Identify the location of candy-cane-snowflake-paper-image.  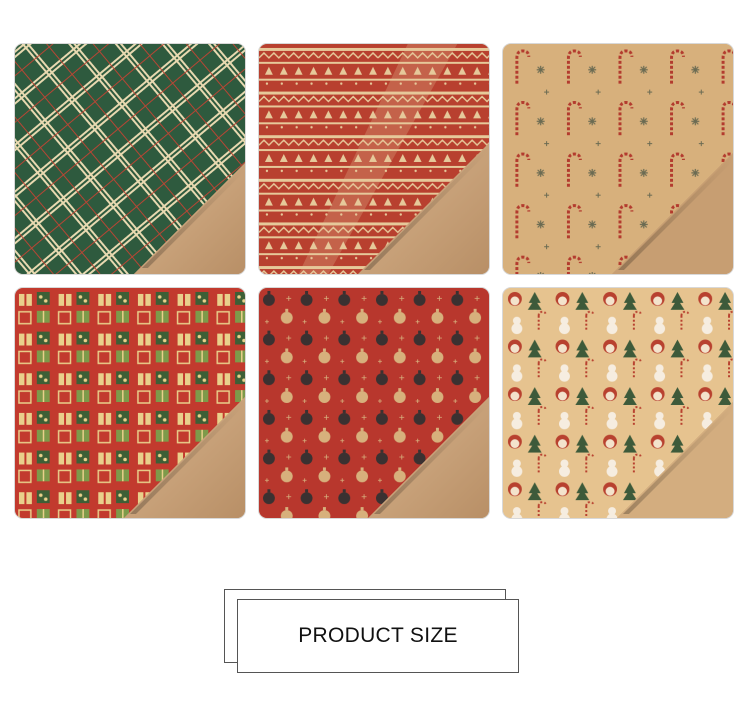
(618, 159).